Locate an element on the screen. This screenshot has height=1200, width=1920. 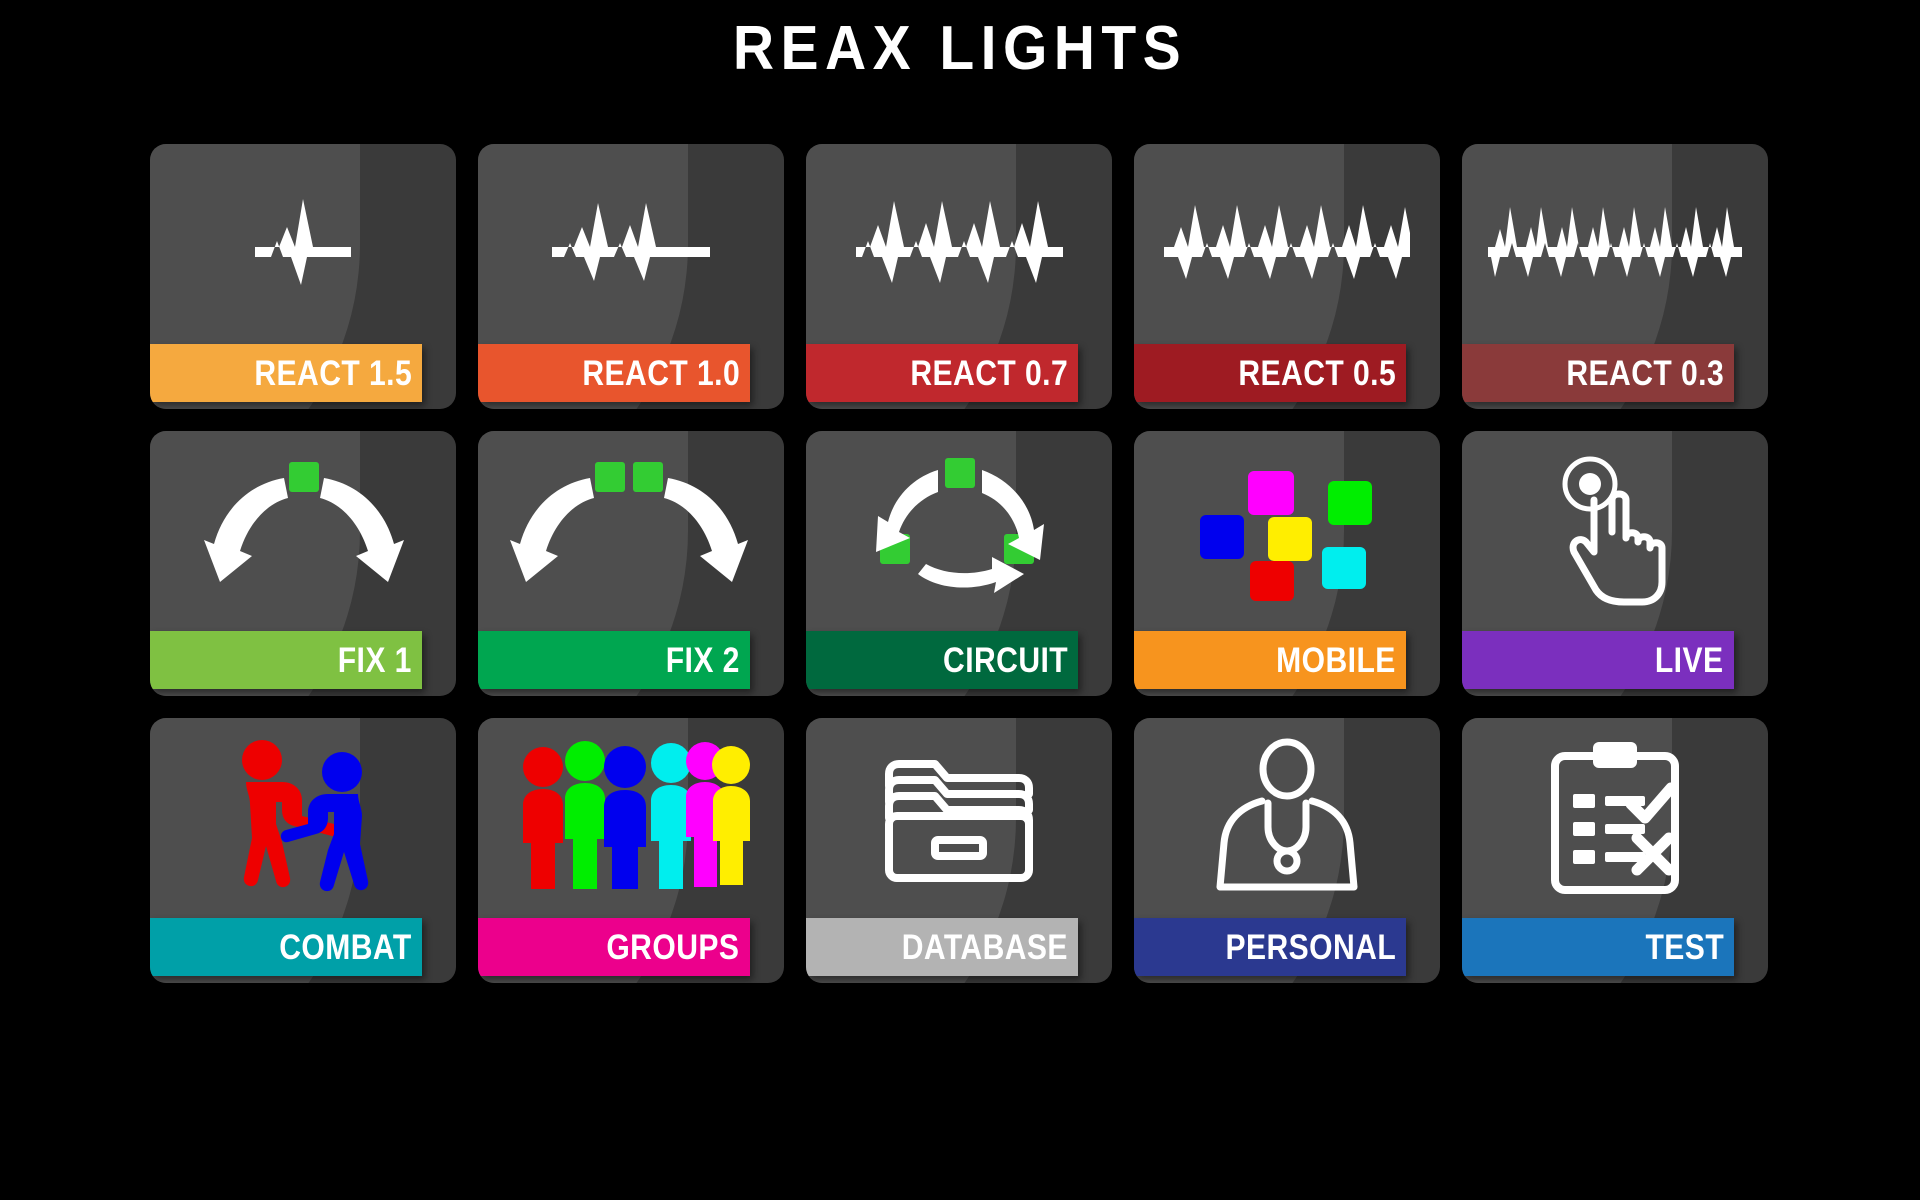
hand-tap-icon is located at coordinates (1615, 531).